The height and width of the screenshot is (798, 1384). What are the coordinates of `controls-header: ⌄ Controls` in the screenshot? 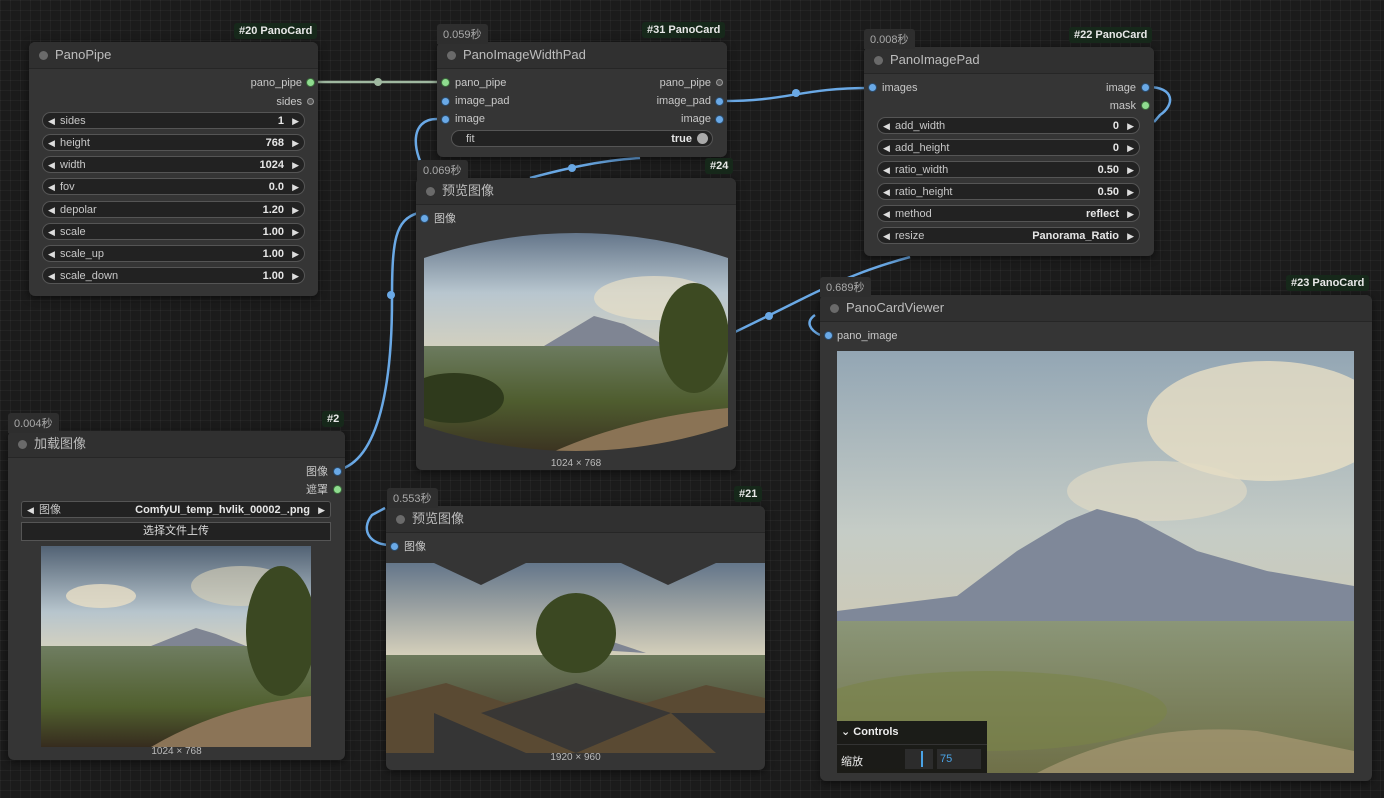 It's located at (870, 731).